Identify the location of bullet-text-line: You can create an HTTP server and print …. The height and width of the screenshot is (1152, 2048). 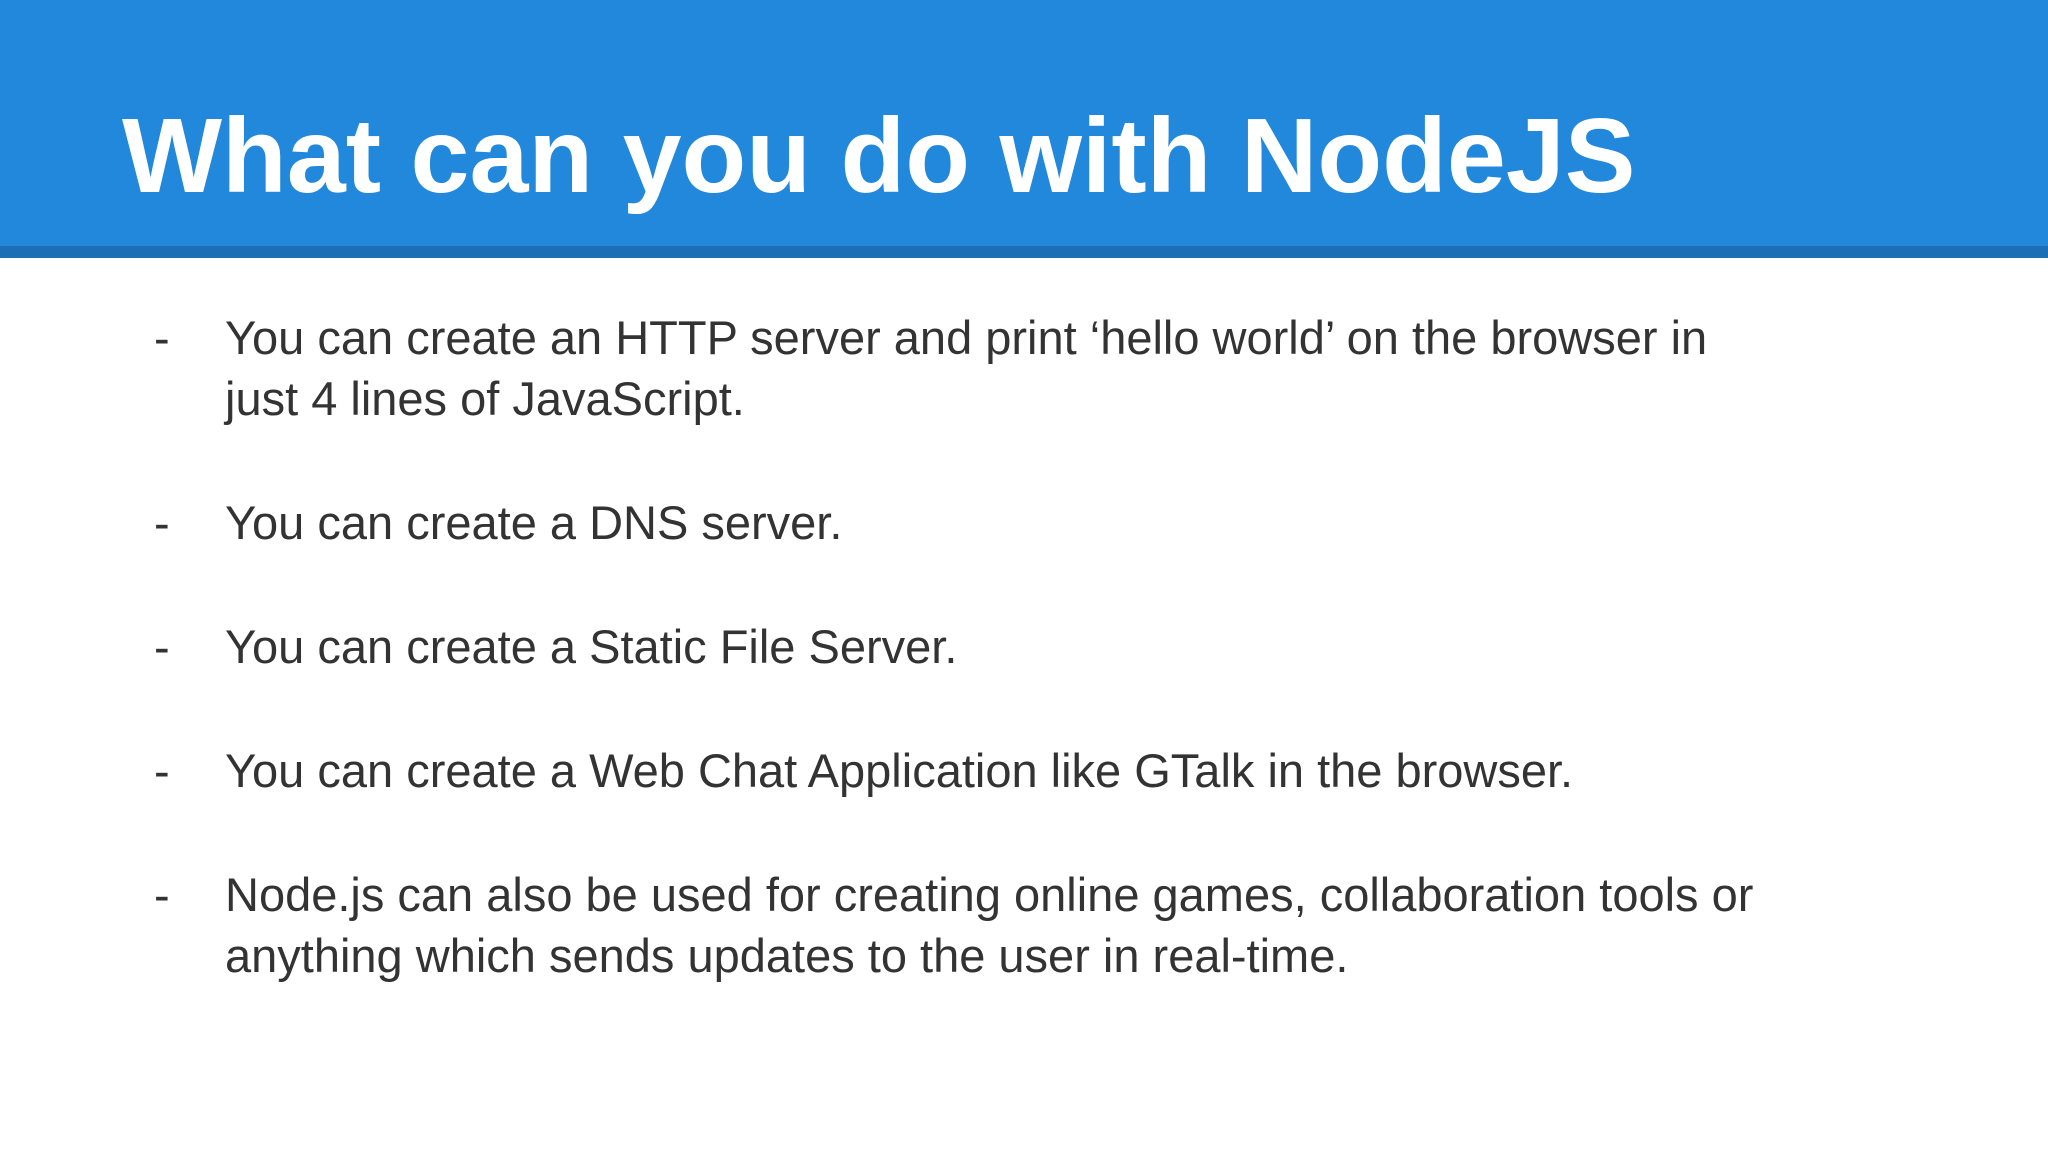
(966, 337).